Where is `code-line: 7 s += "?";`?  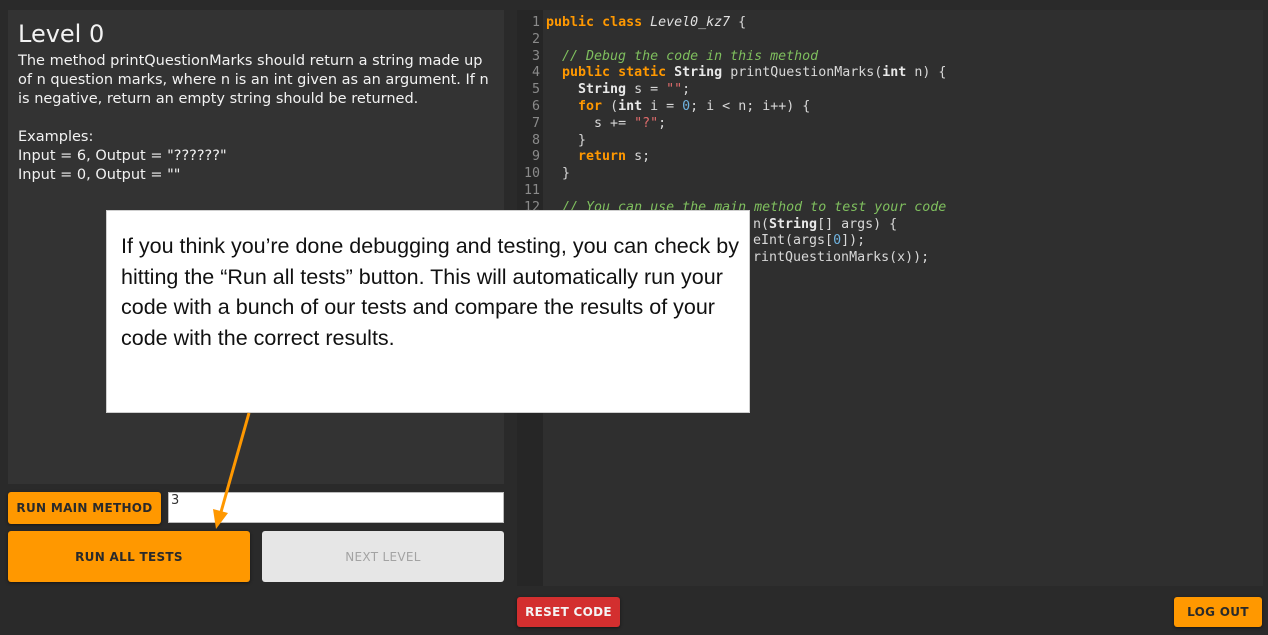 code-line: 7 s += "?"; is located at coordinates (591, 124).